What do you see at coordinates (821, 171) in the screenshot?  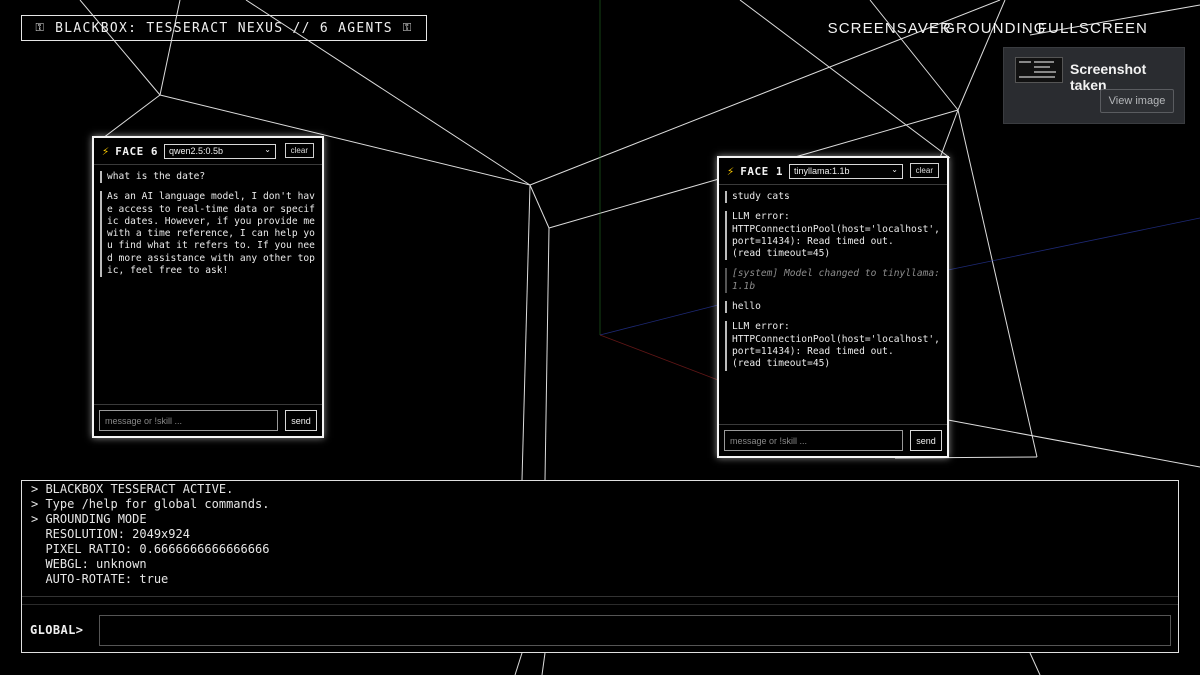 I see `model-select-value: tinyllama:1.1b` at bounding box center [821, 171].